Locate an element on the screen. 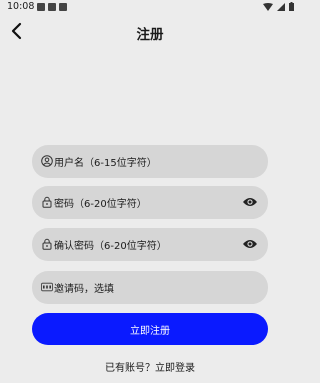  status-time: 10:08 is located at coordinates (21, 6).